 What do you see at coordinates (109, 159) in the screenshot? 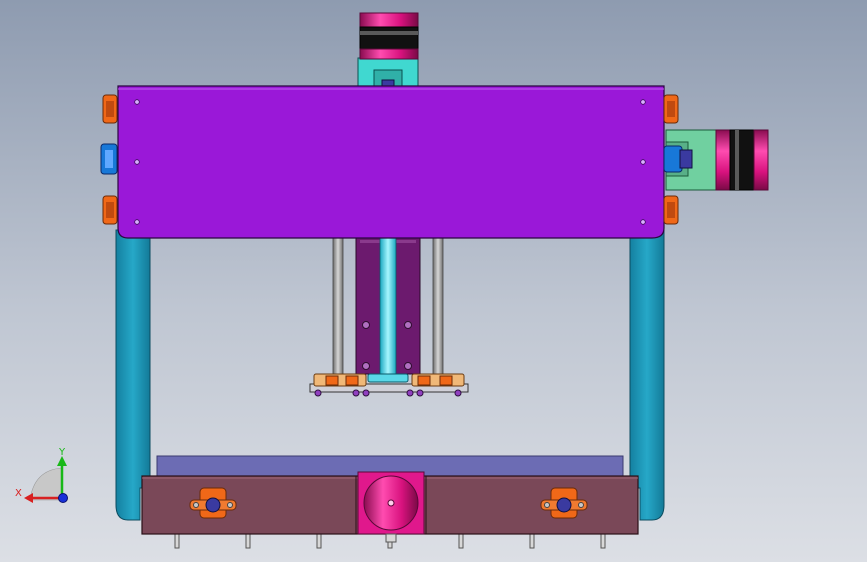
I see `left-side-bearings` at bounding box center [109, 159].